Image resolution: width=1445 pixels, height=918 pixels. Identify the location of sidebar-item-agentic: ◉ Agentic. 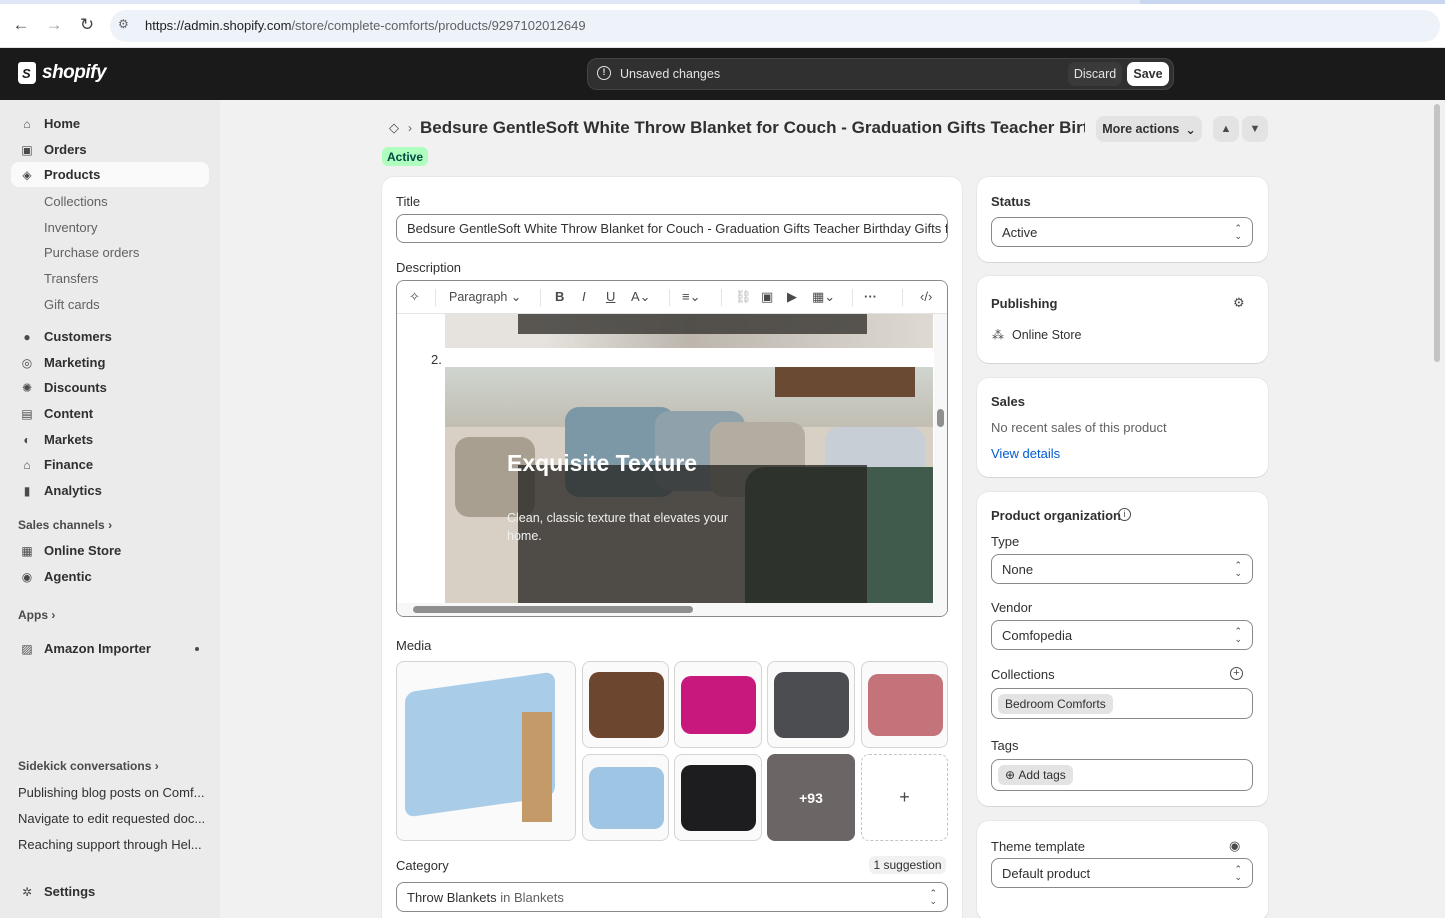
(110, 576).